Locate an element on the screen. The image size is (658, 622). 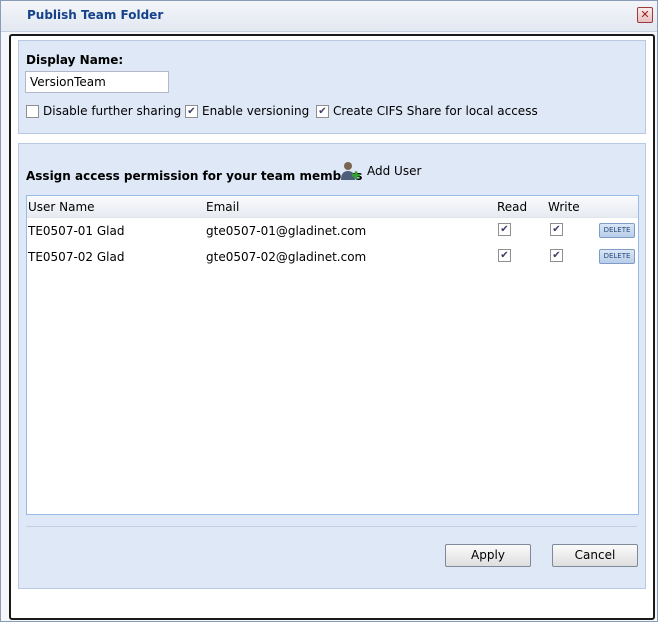
dialog-titlebar: Publish Team Folder ✕ is located at coordinates (329, 16).